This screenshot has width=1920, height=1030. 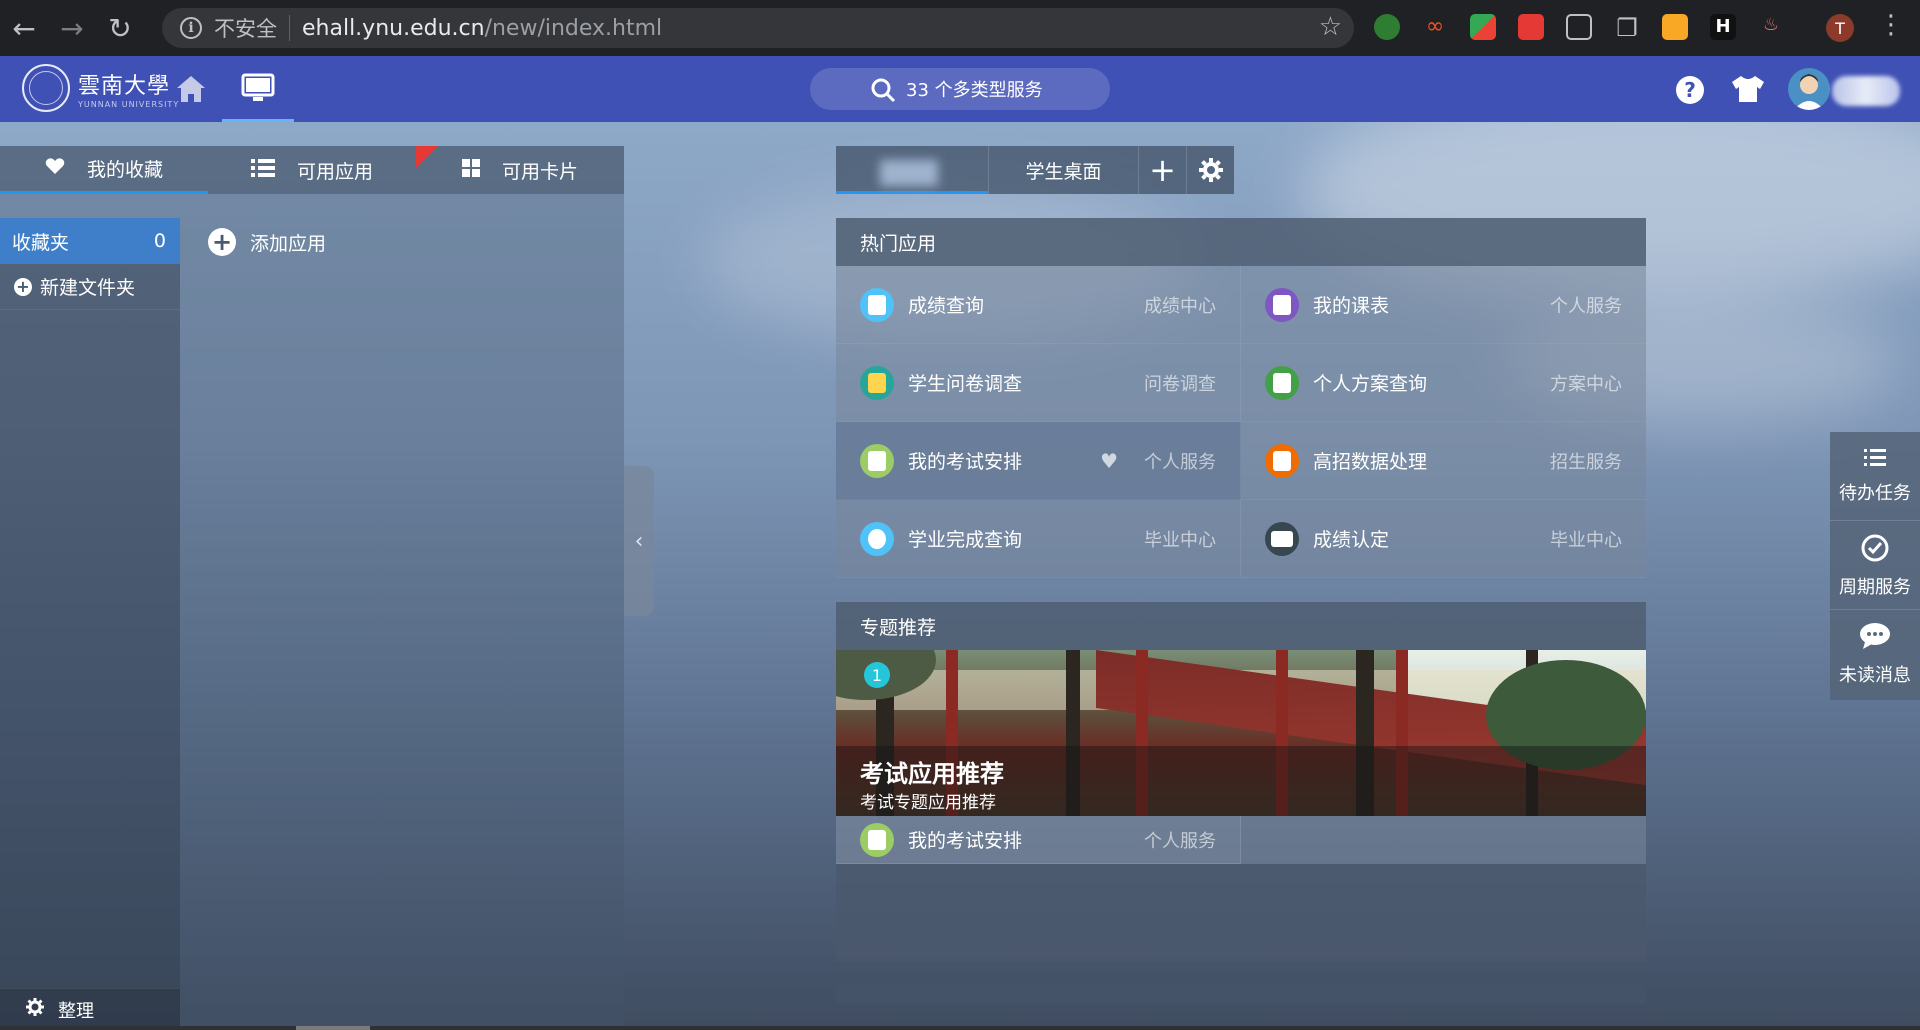 What do you see at coordinates (1330, 27) in the screenshot?
I see `bookmark-star-icon: ☆` at bounding box center [1330, 27].